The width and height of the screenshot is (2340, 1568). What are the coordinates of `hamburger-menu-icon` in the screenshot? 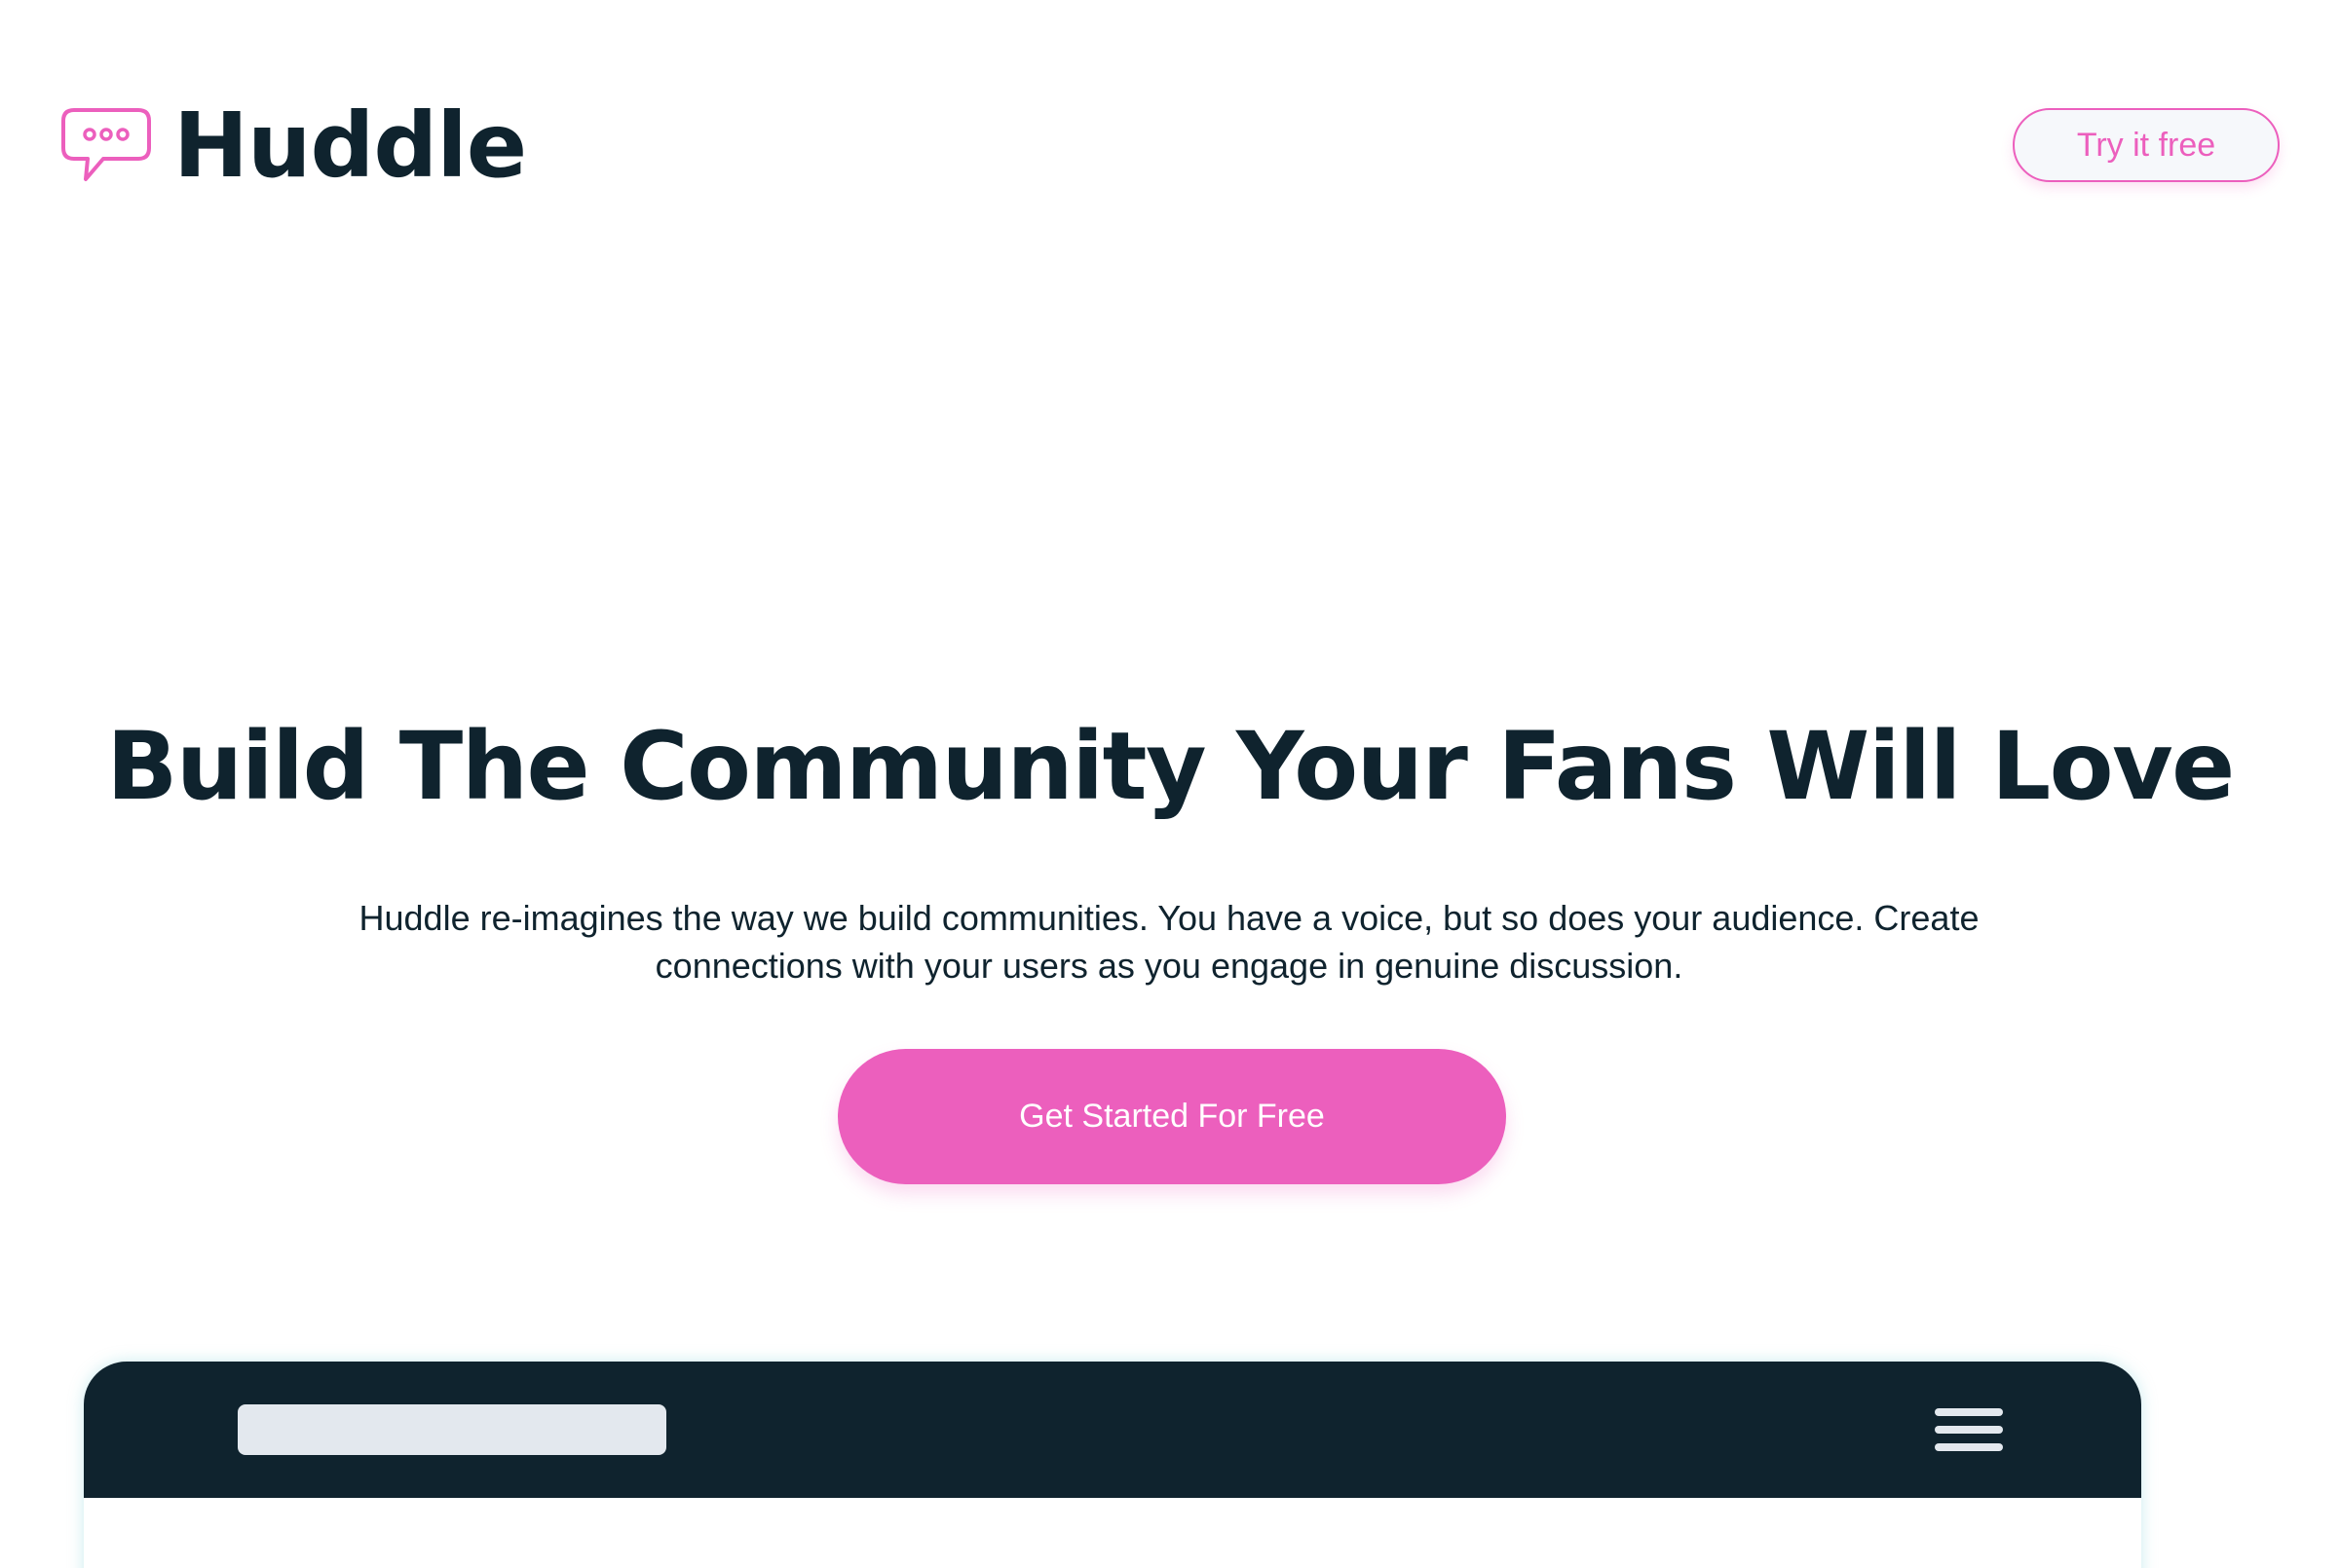 It's located at (1969, 1429).